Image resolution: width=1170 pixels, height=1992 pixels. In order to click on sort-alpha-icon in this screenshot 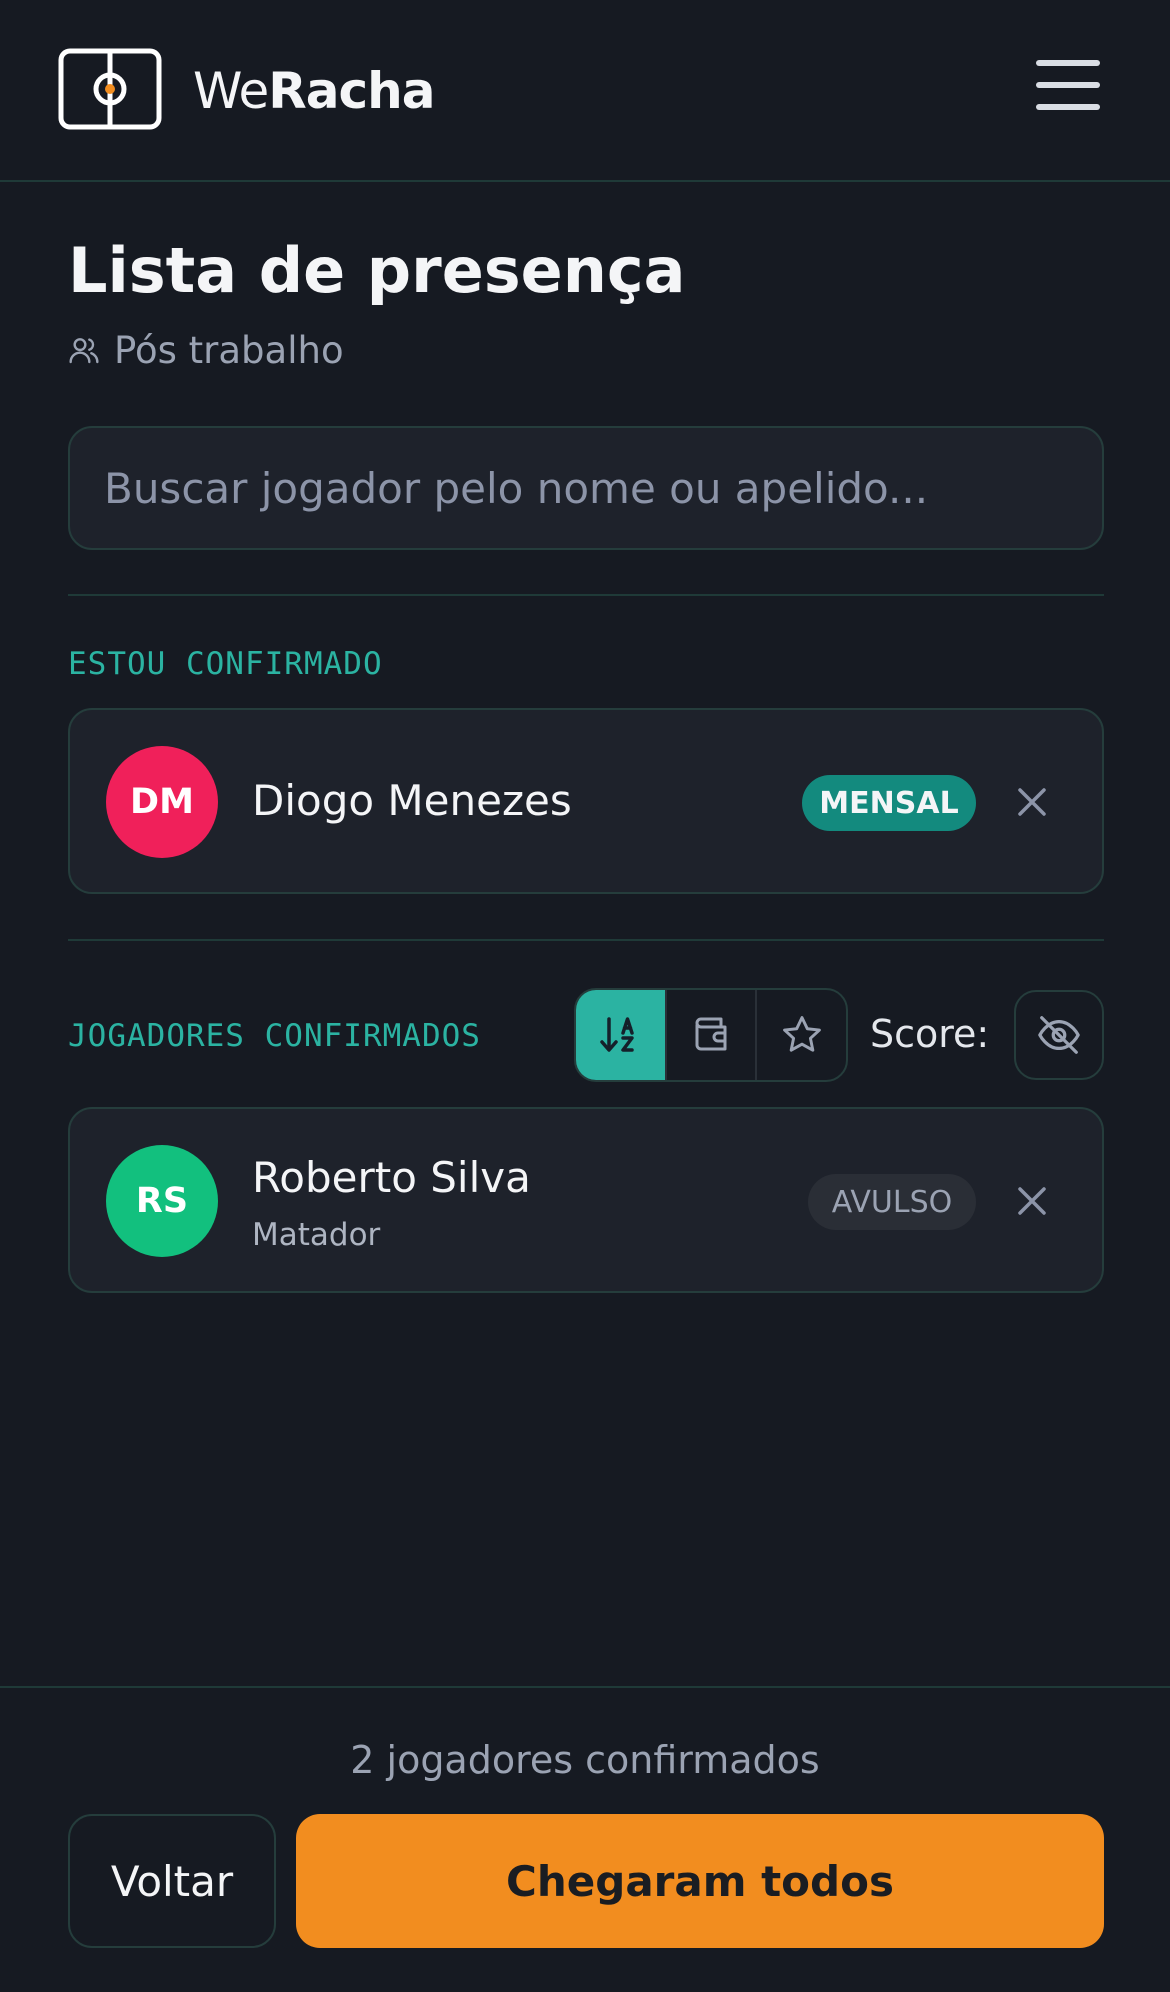, I will do `click(617, 1034)`.